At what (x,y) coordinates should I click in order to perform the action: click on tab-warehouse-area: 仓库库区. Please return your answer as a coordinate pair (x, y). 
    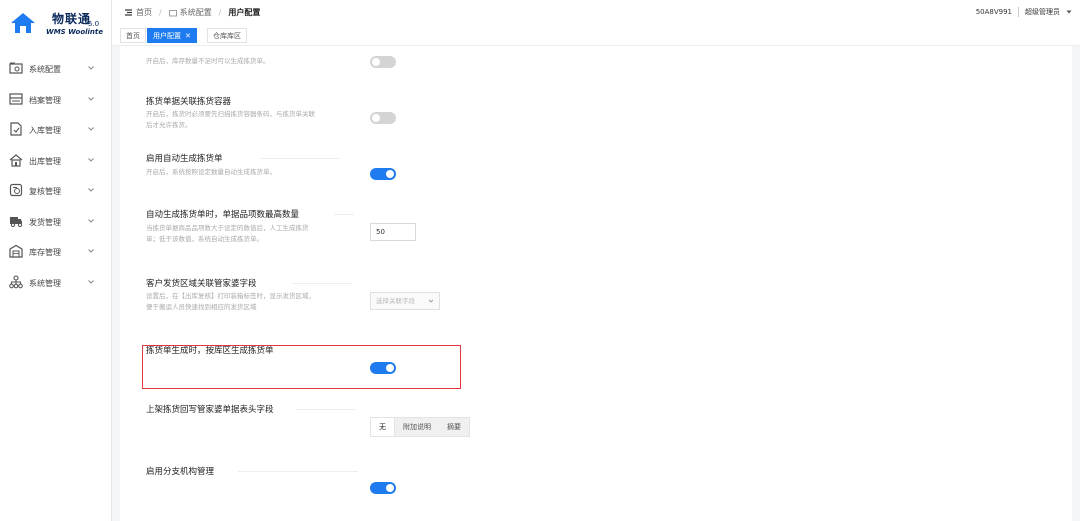
    Looking at the image, I should click on (227, 35).